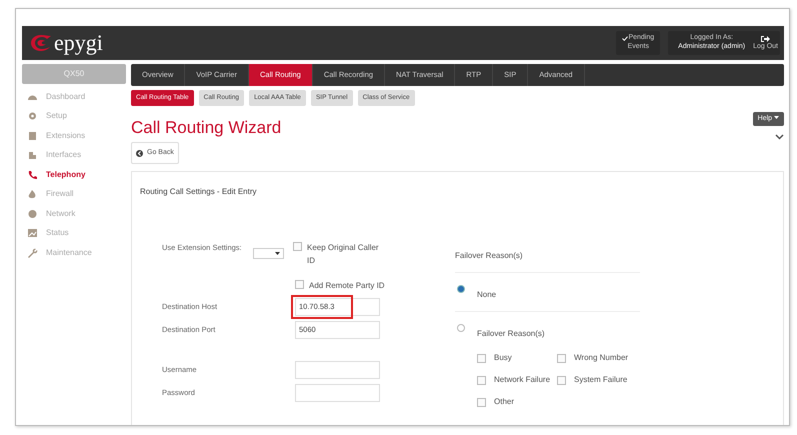 The height and width of the screenshot is (435, 797). Describe the element at coordinates (601, 358) in the screenshot. I see `checkbox-label: Wrong Number` at that location.